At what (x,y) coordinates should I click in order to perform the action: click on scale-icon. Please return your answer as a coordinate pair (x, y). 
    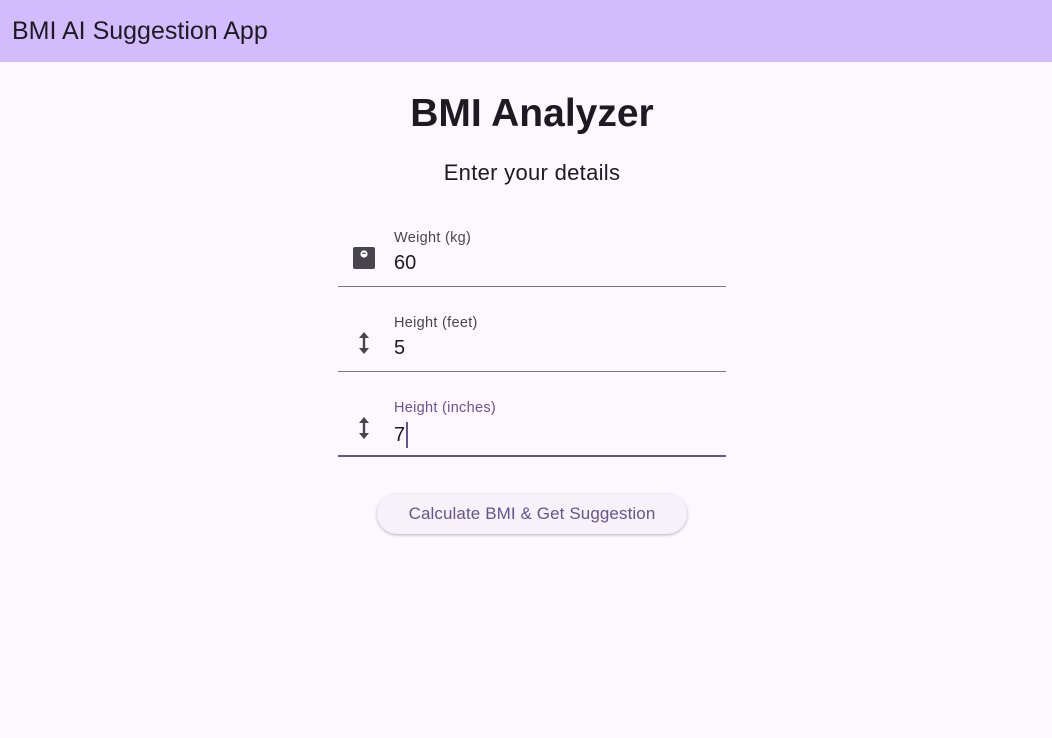
    Looking at the image, I should click on (364, 258).